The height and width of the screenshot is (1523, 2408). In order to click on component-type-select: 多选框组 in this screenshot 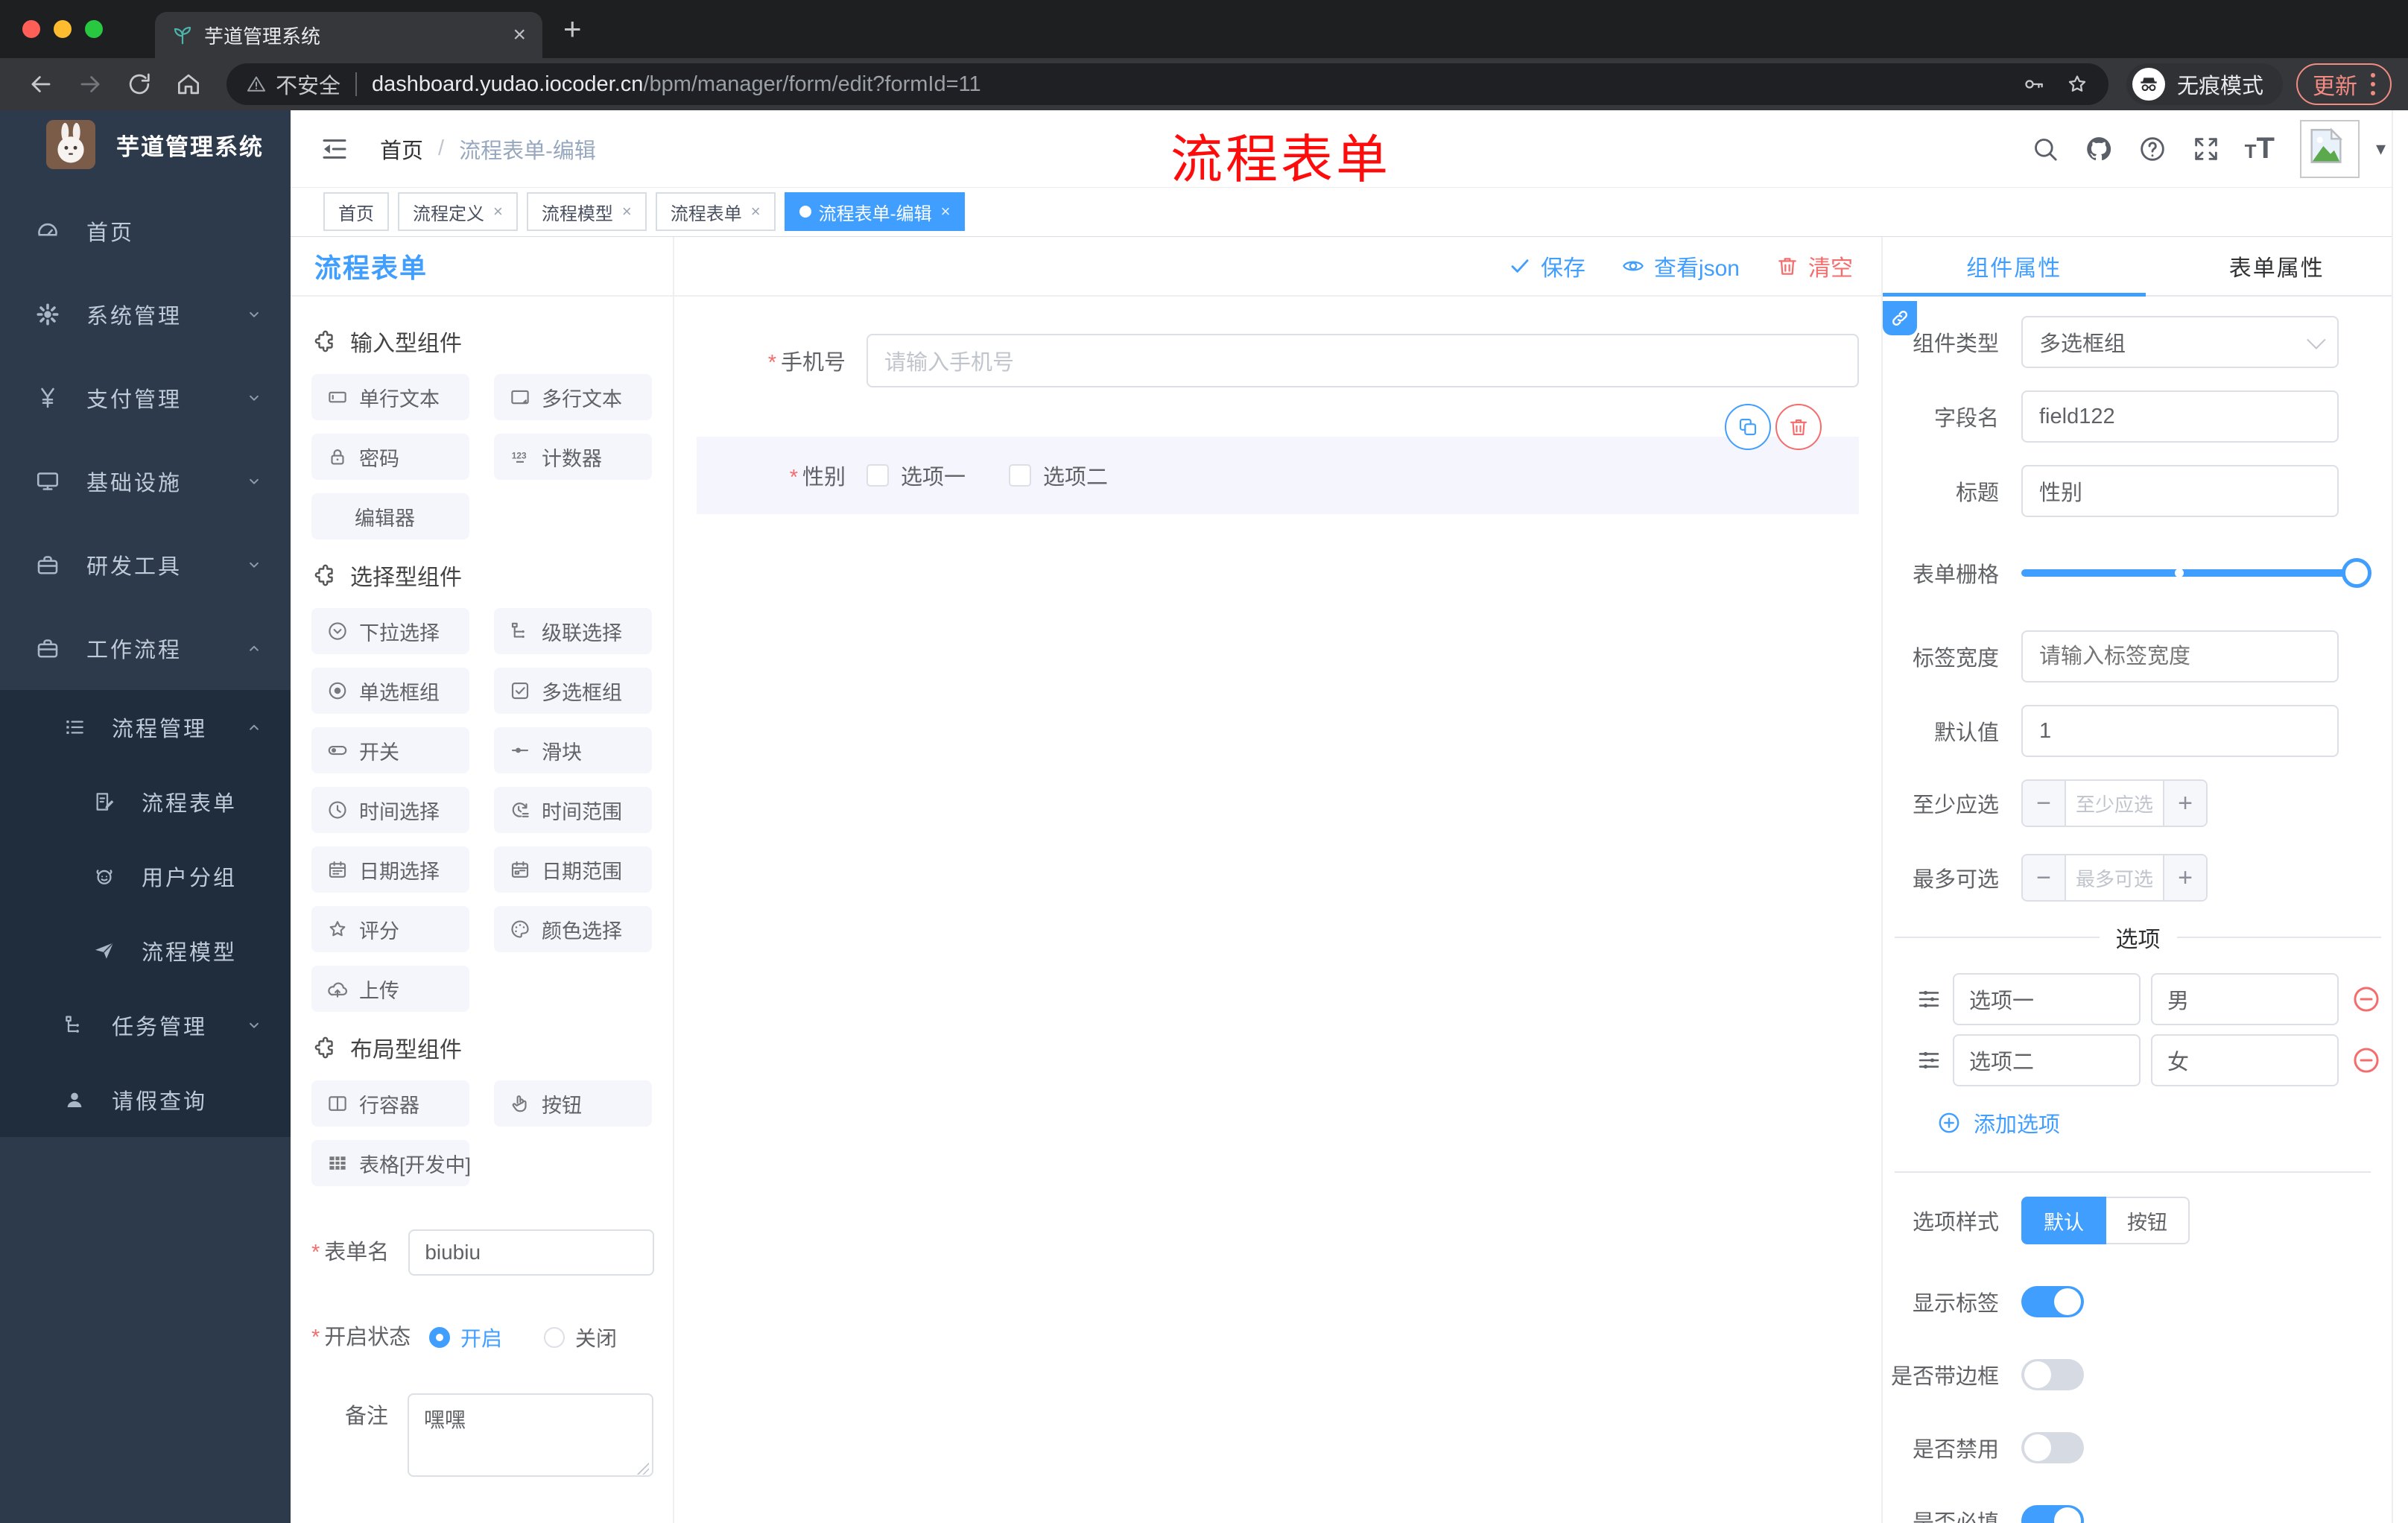, I will do `click(2180, 342)`.